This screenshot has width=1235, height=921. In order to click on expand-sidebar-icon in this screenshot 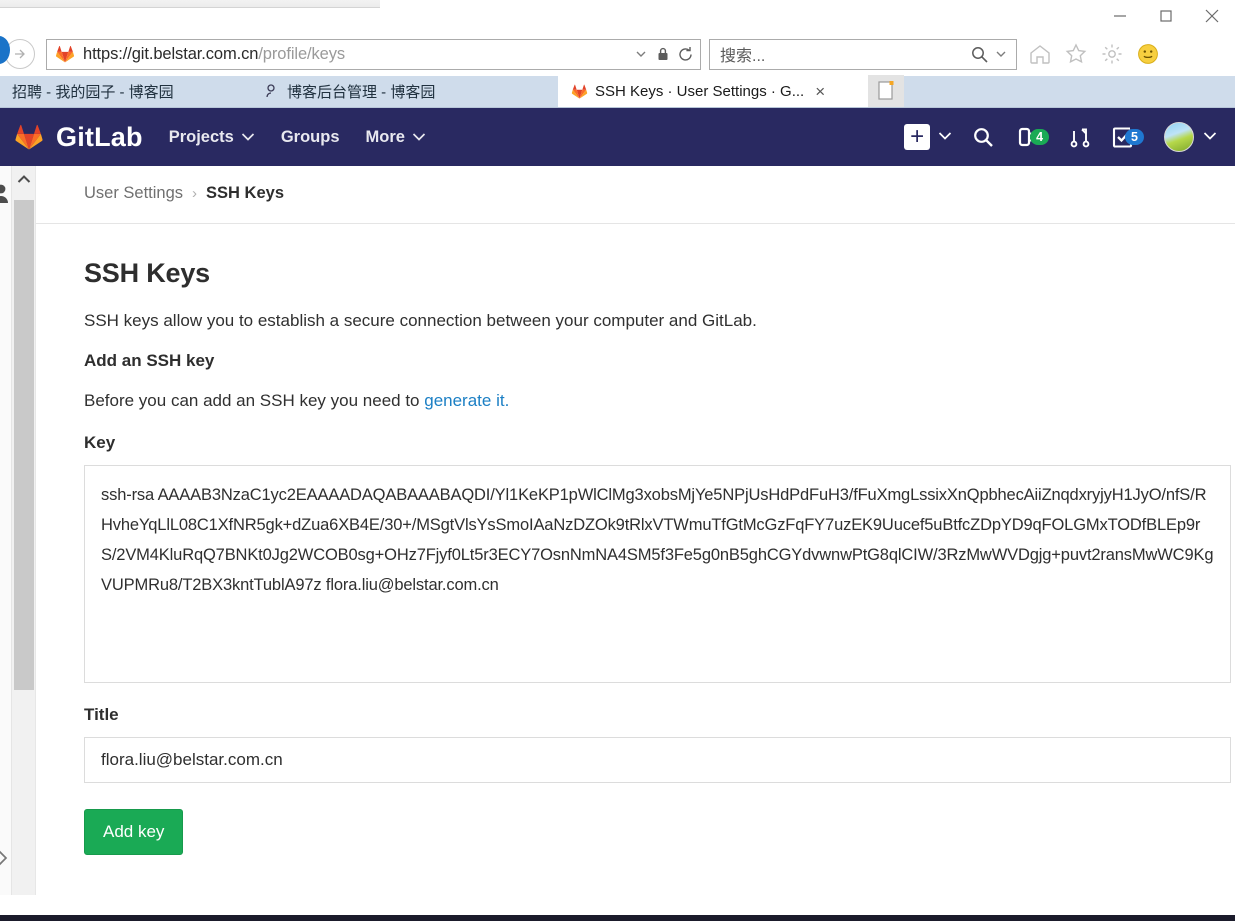, I will do `click(5, 861)`.